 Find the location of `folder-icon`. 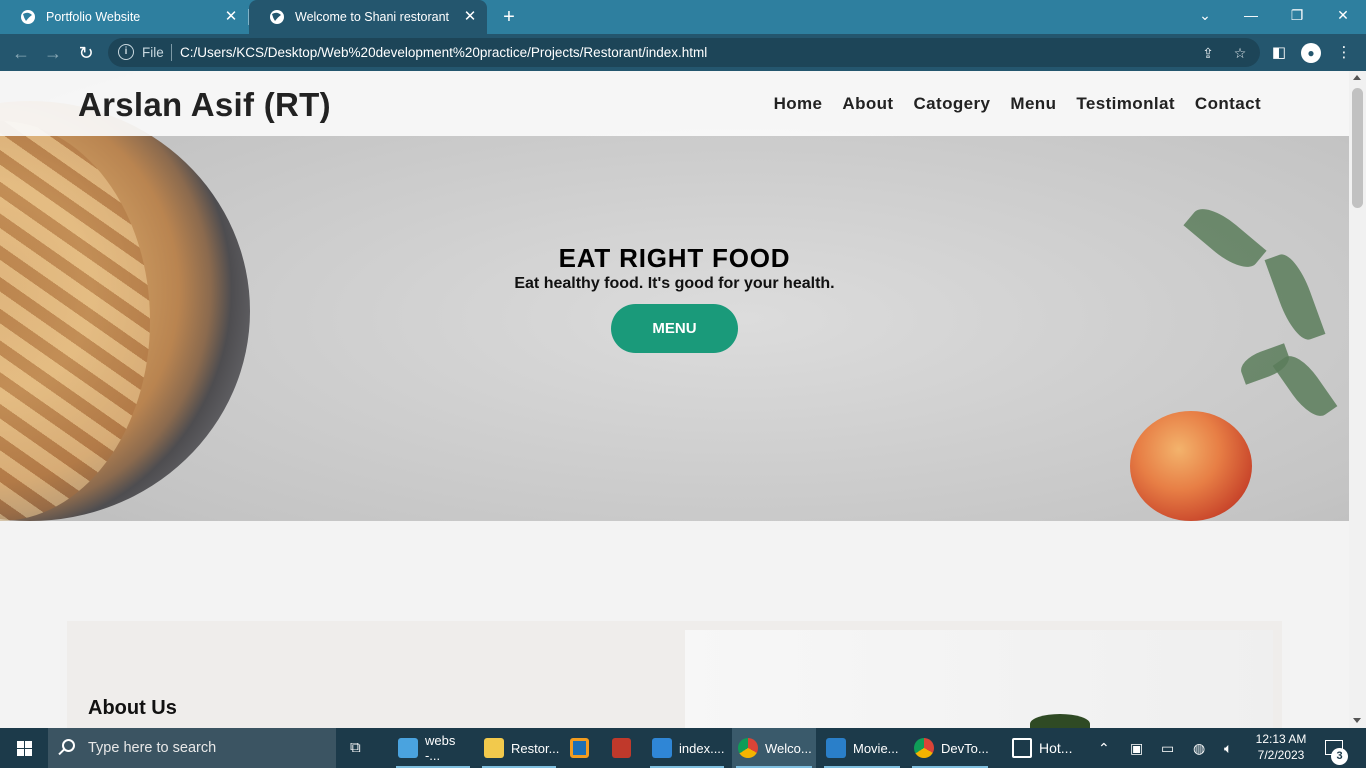

folder-icon is located at coordinates (494, 748).